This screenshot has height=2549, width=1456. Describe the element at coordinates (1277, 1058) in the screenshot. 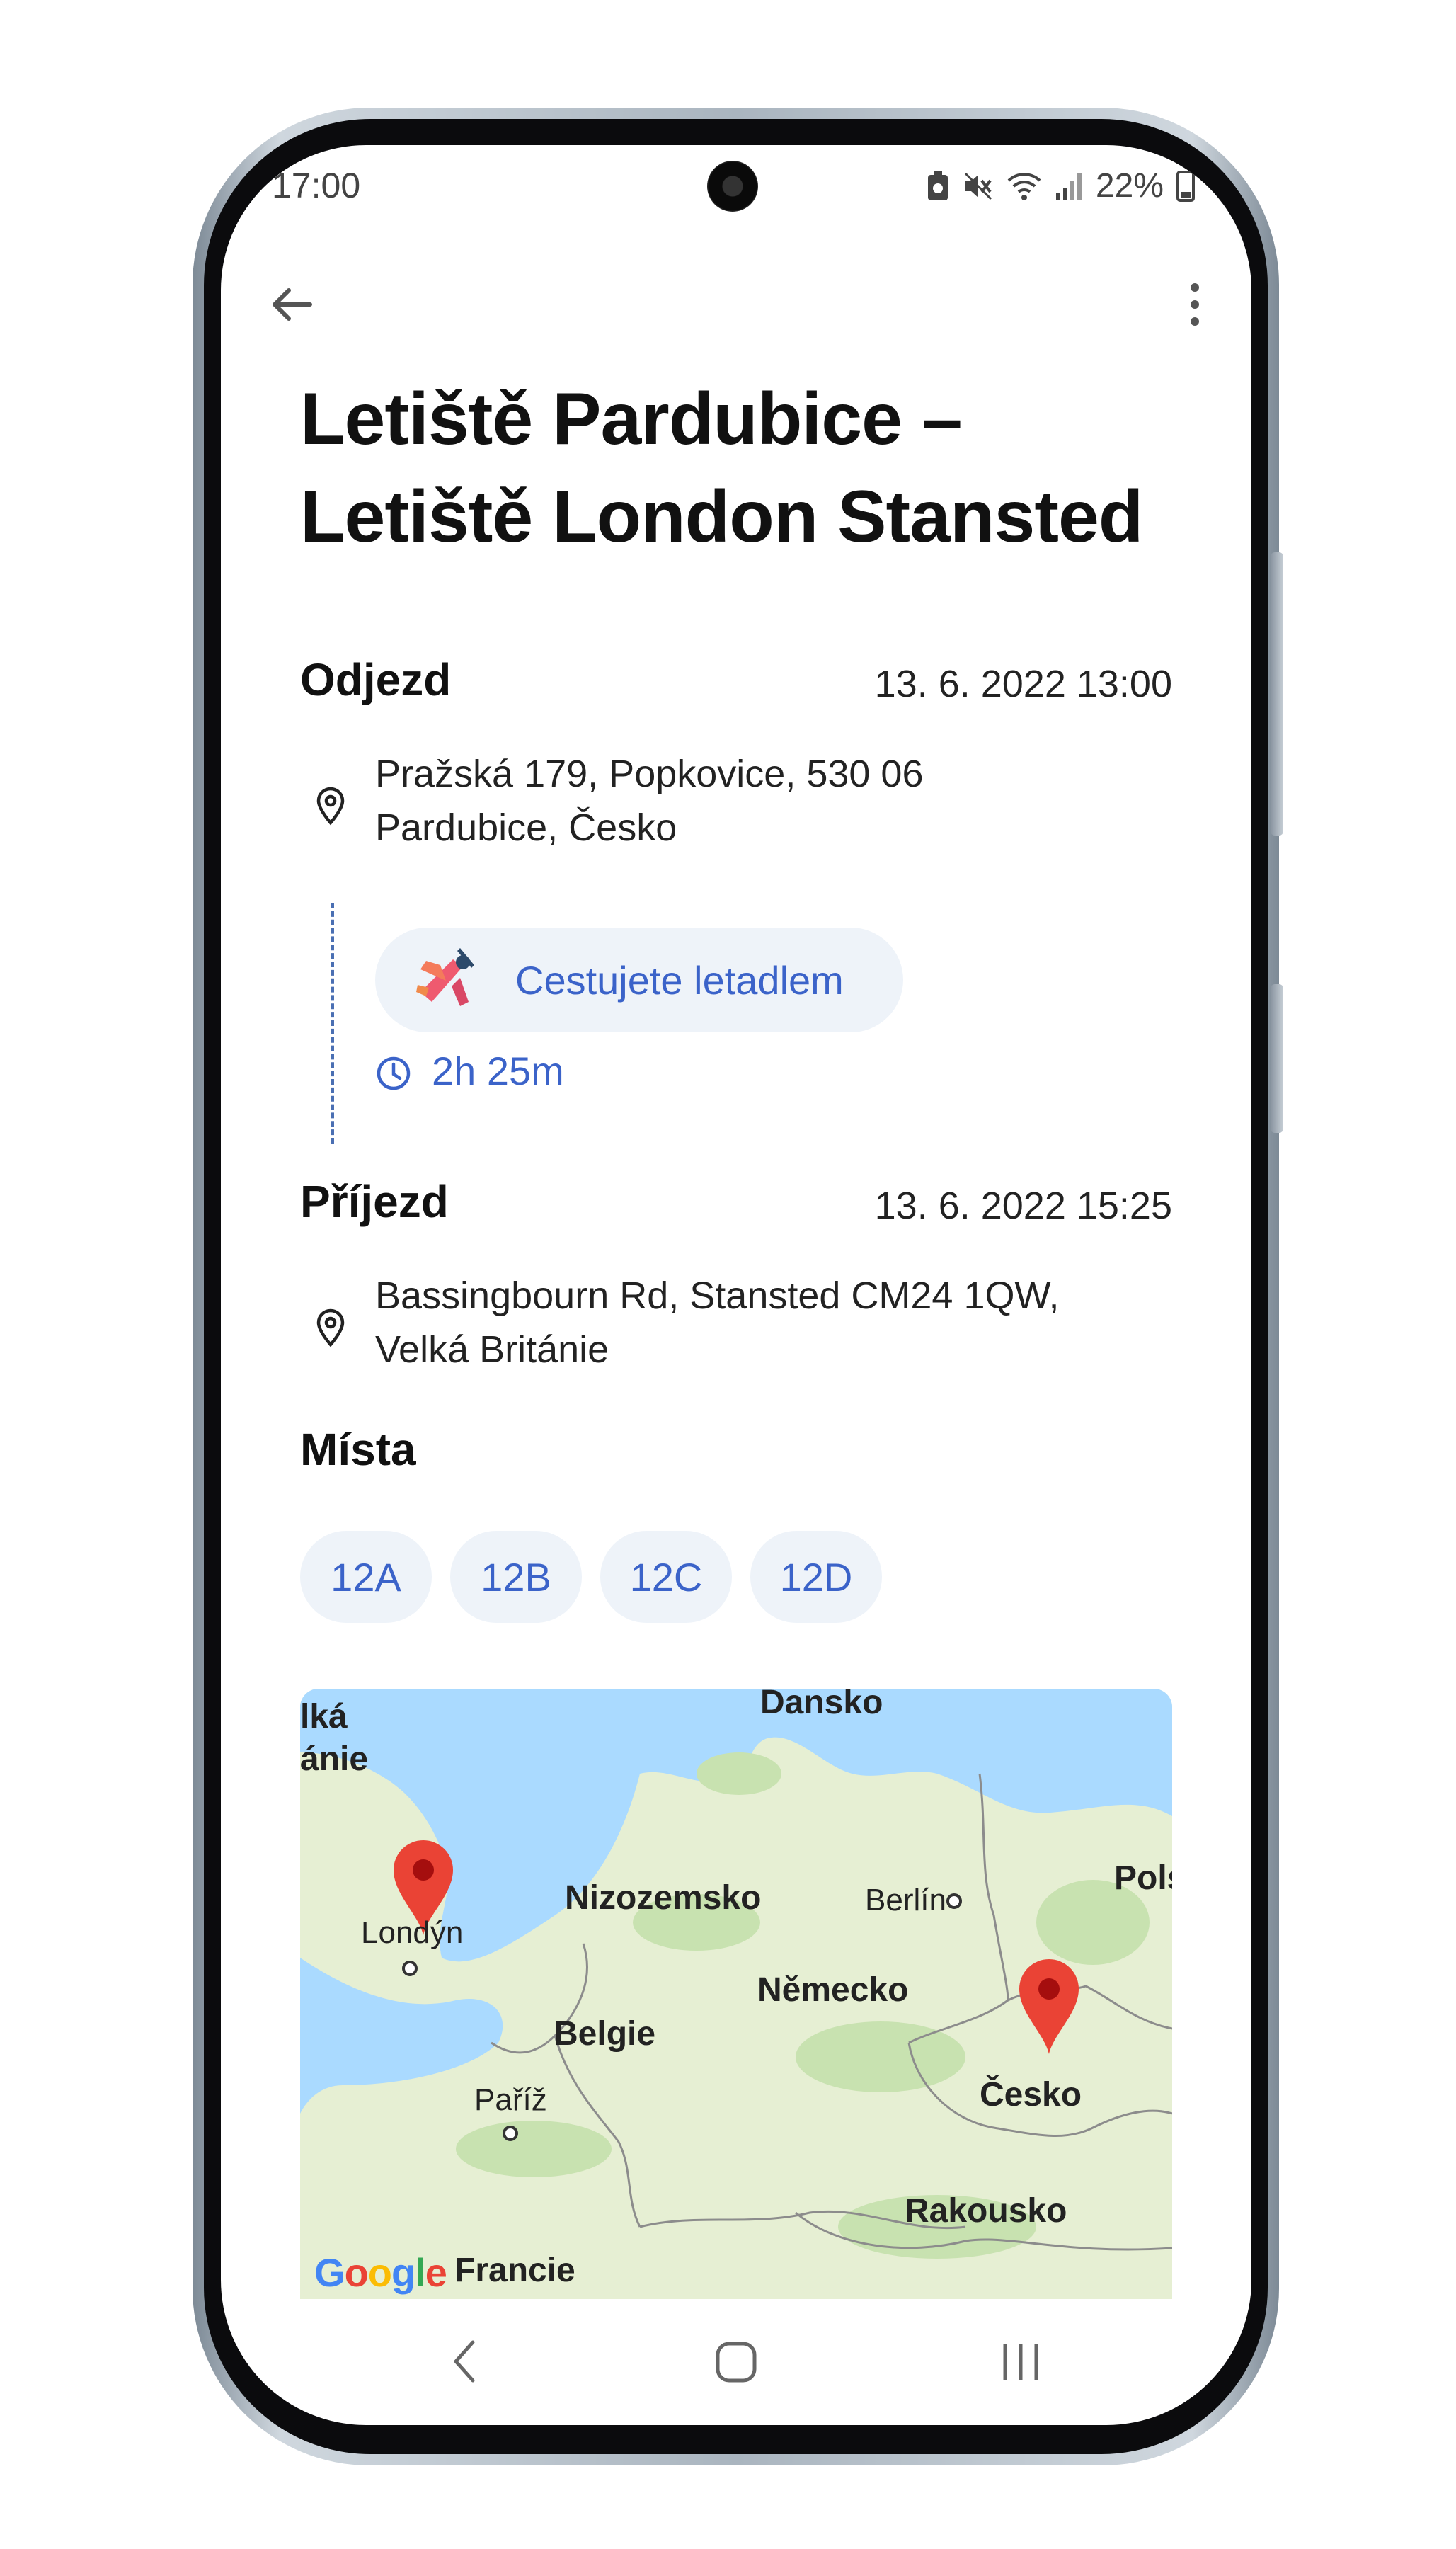

I see `power-button` at that location.